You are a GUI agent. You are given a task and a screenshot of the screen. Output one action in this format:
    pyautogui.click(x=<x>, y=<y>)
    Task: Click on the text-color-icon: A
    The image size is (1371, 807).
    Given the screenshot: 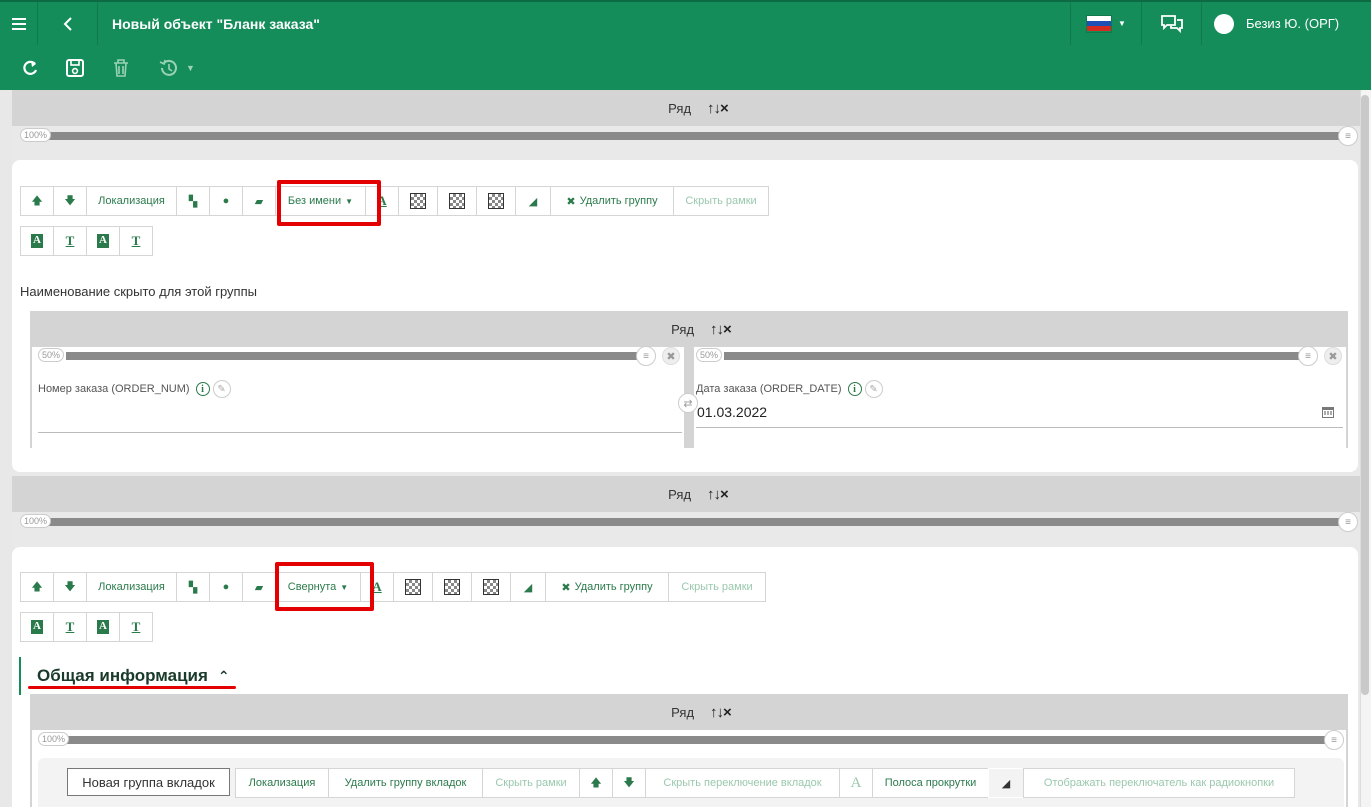 What is the action you would take?
    pyautogui.click(x=856, y=783)
    